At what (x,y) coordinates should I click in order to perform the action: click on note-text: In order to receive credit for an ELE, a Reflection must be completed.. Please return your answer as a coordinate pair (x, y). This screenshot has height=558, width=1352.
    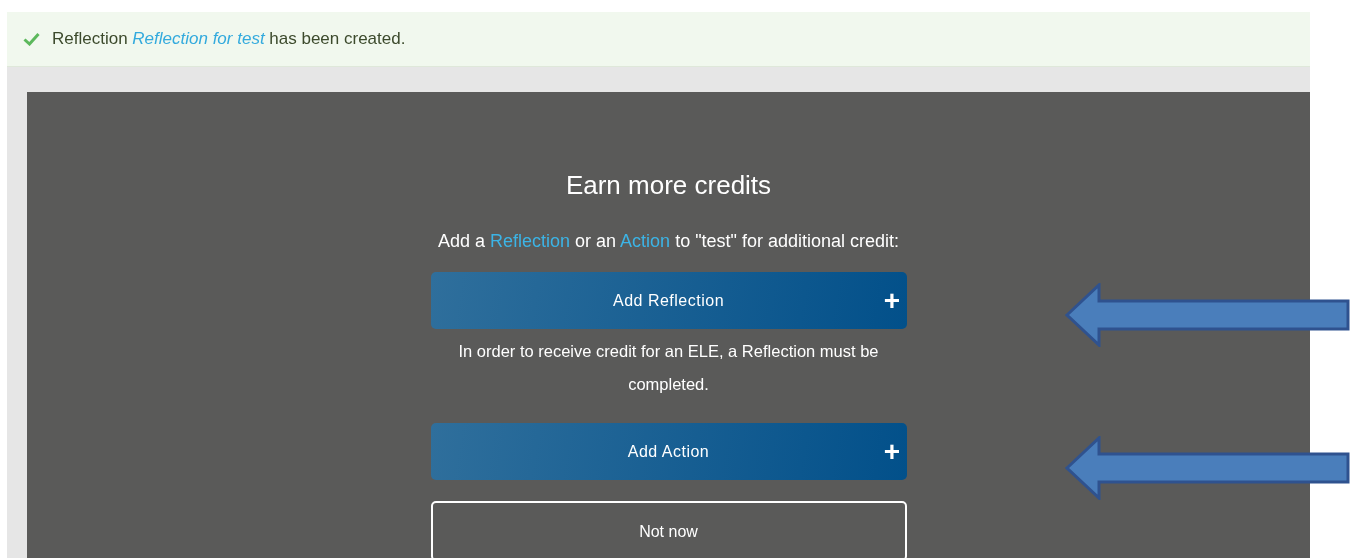
    Looking at the image, I should click on (668, 368).